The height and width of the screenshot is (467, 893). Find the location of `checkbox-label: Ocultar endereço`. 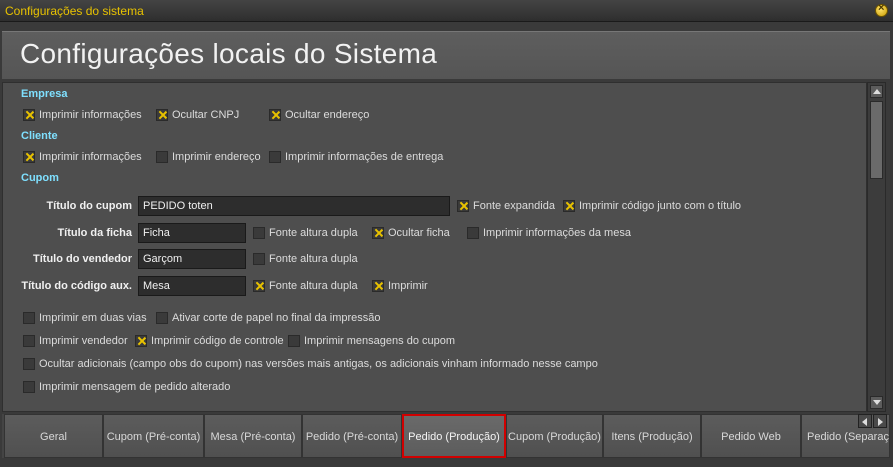

checkbox-label: Ocultar endereço is located at coordinates (327, 115).